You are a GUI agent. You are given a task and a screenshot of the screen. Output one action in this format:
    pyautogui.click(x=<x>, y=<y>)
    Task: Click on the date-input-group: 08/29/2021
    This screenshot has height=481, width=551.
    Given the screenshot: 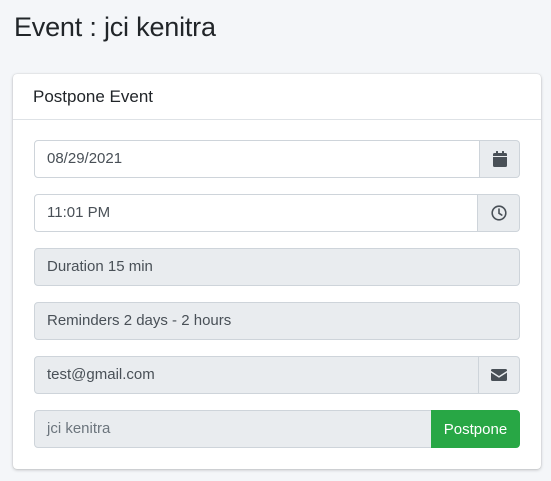 What is the action you would take?
    pyautogui.click(x=277, y=159)
    